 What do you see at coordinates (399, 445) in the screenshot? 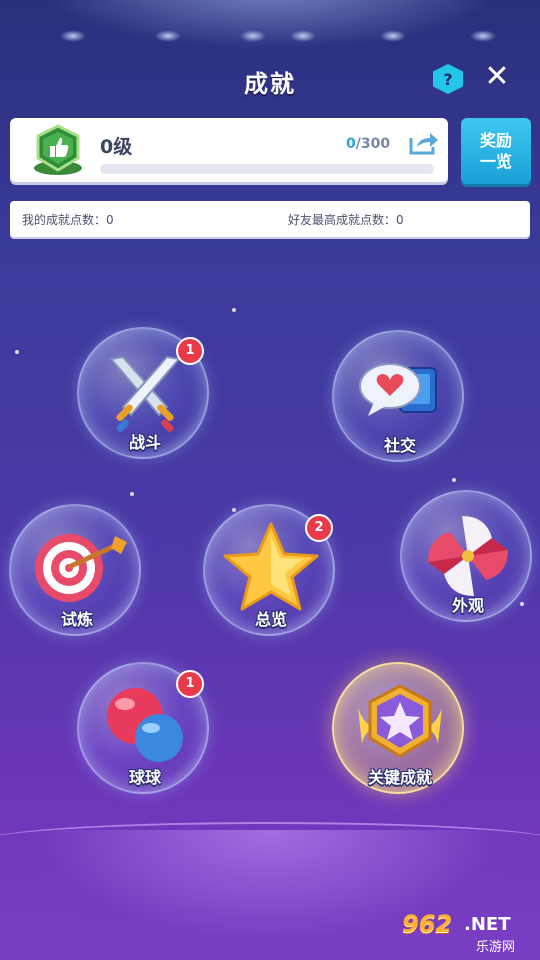
I see `category-label: 社交` at bounding box center [399, 445].